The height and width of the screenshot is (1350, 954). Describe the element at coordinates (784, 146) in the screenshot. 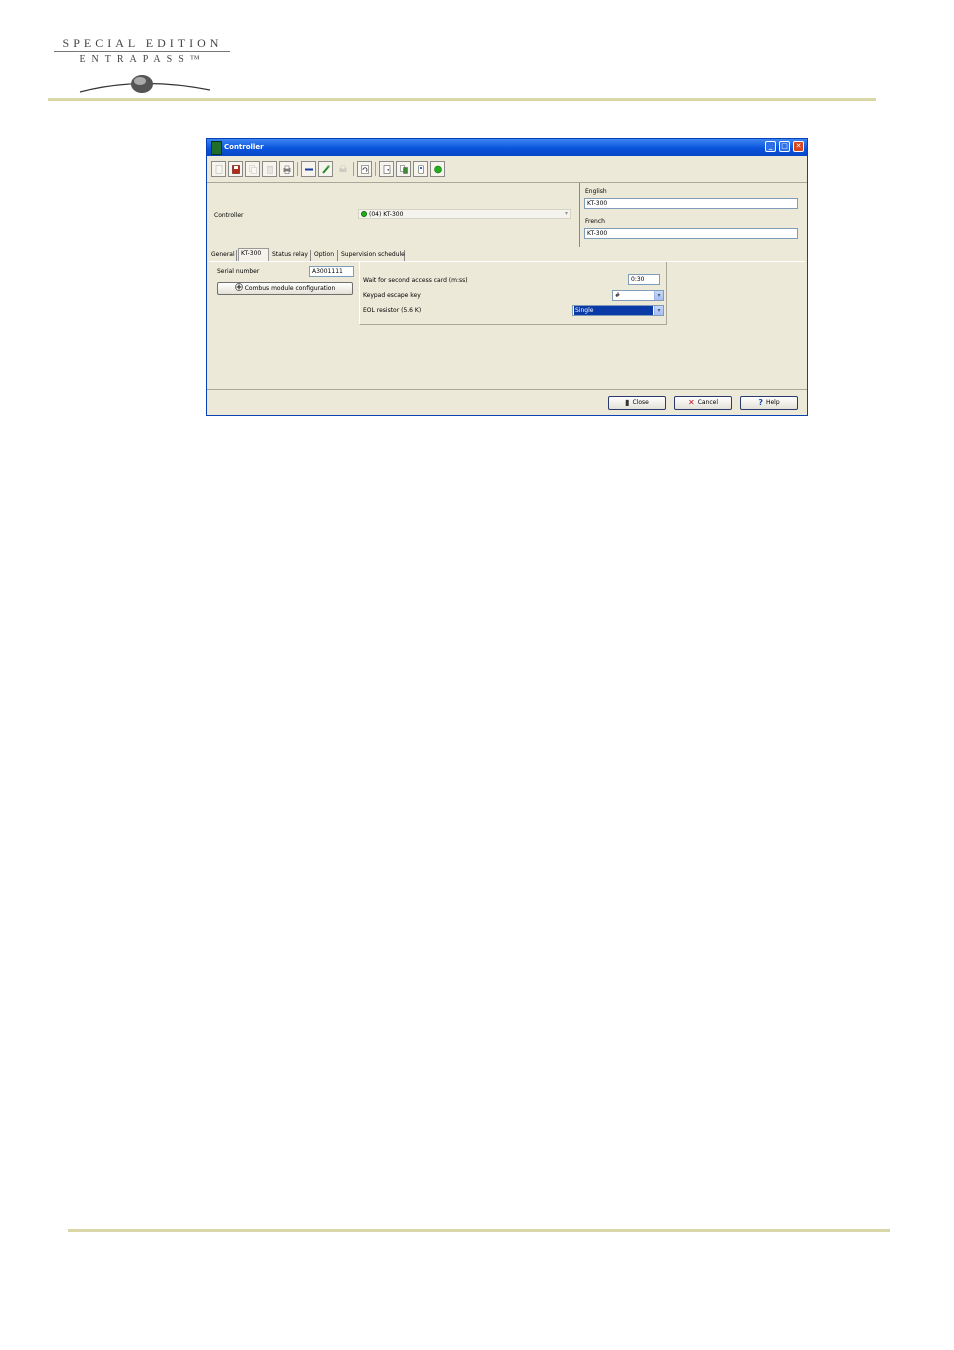

I see `maximize-button: □` at that location.